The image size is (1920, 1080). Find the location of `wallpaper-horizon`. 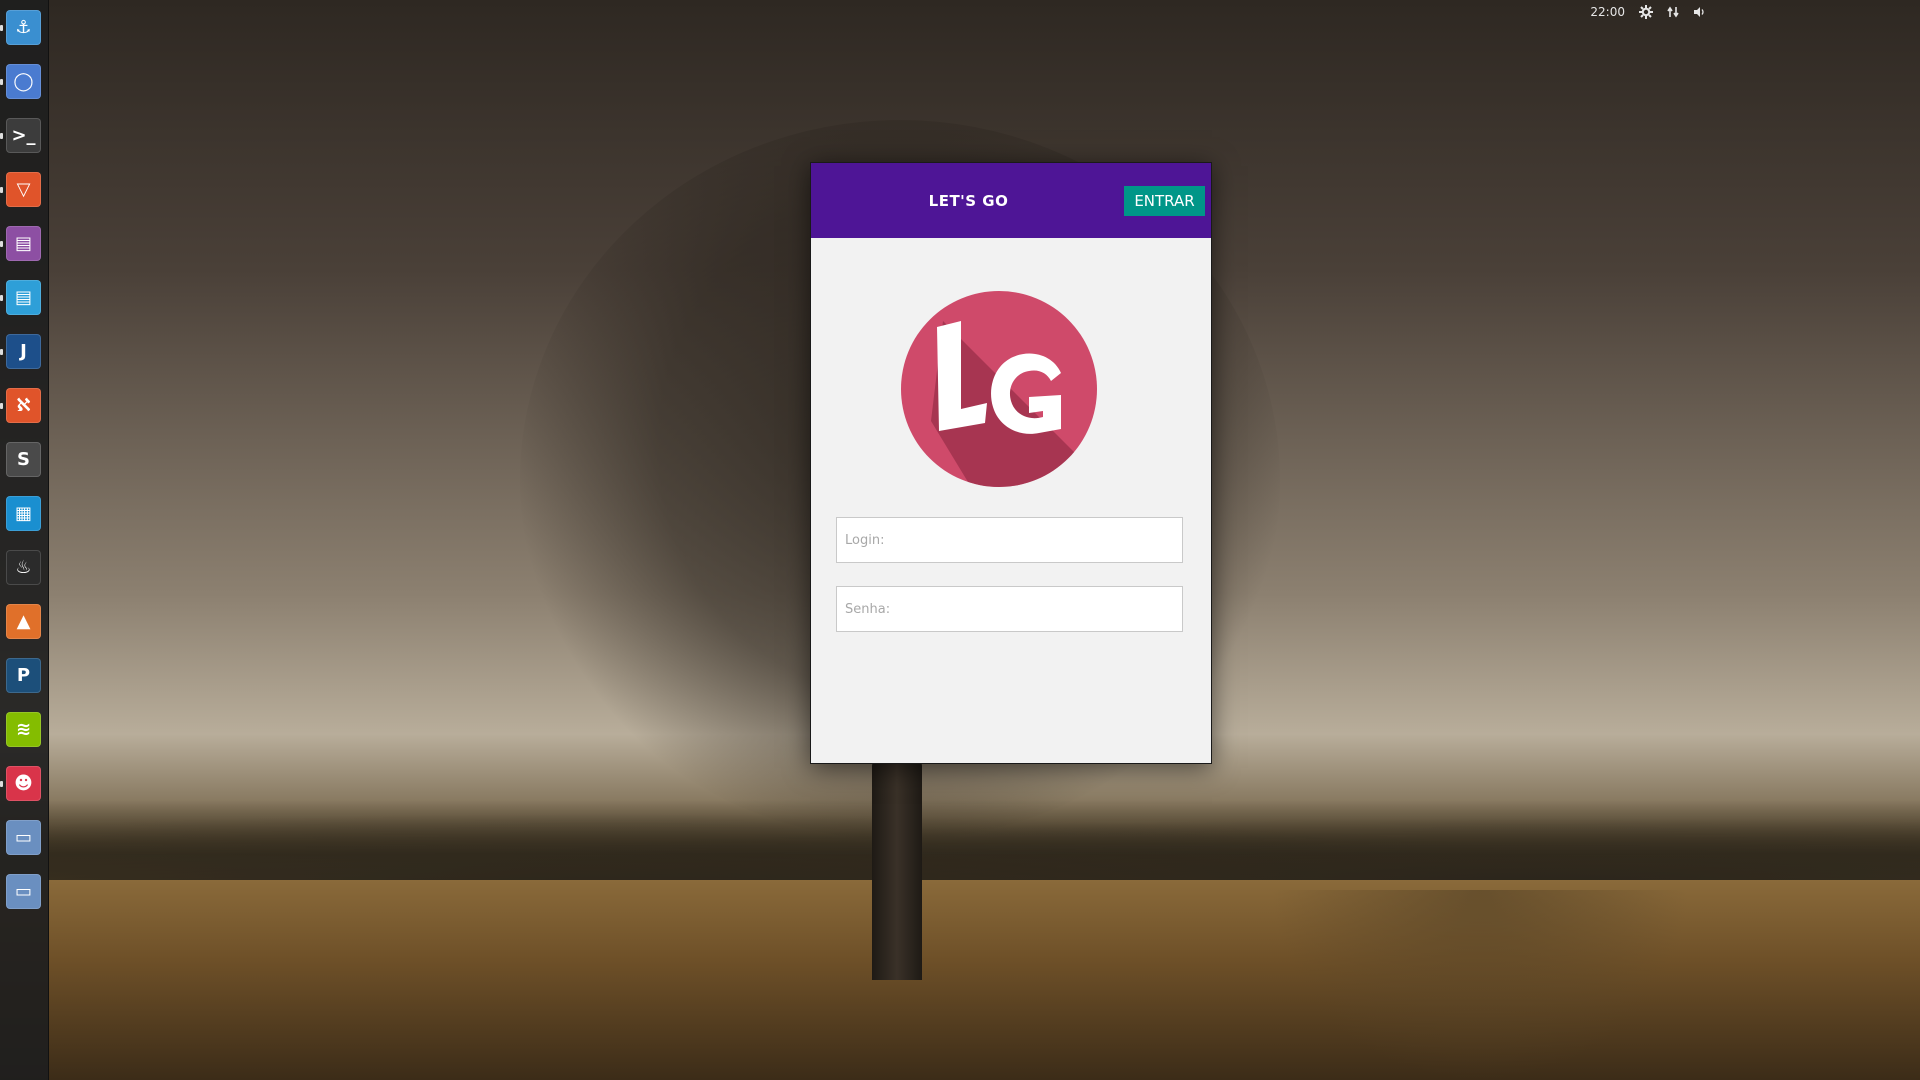

wallpaper-horizon is located at coordinates (984, 845).